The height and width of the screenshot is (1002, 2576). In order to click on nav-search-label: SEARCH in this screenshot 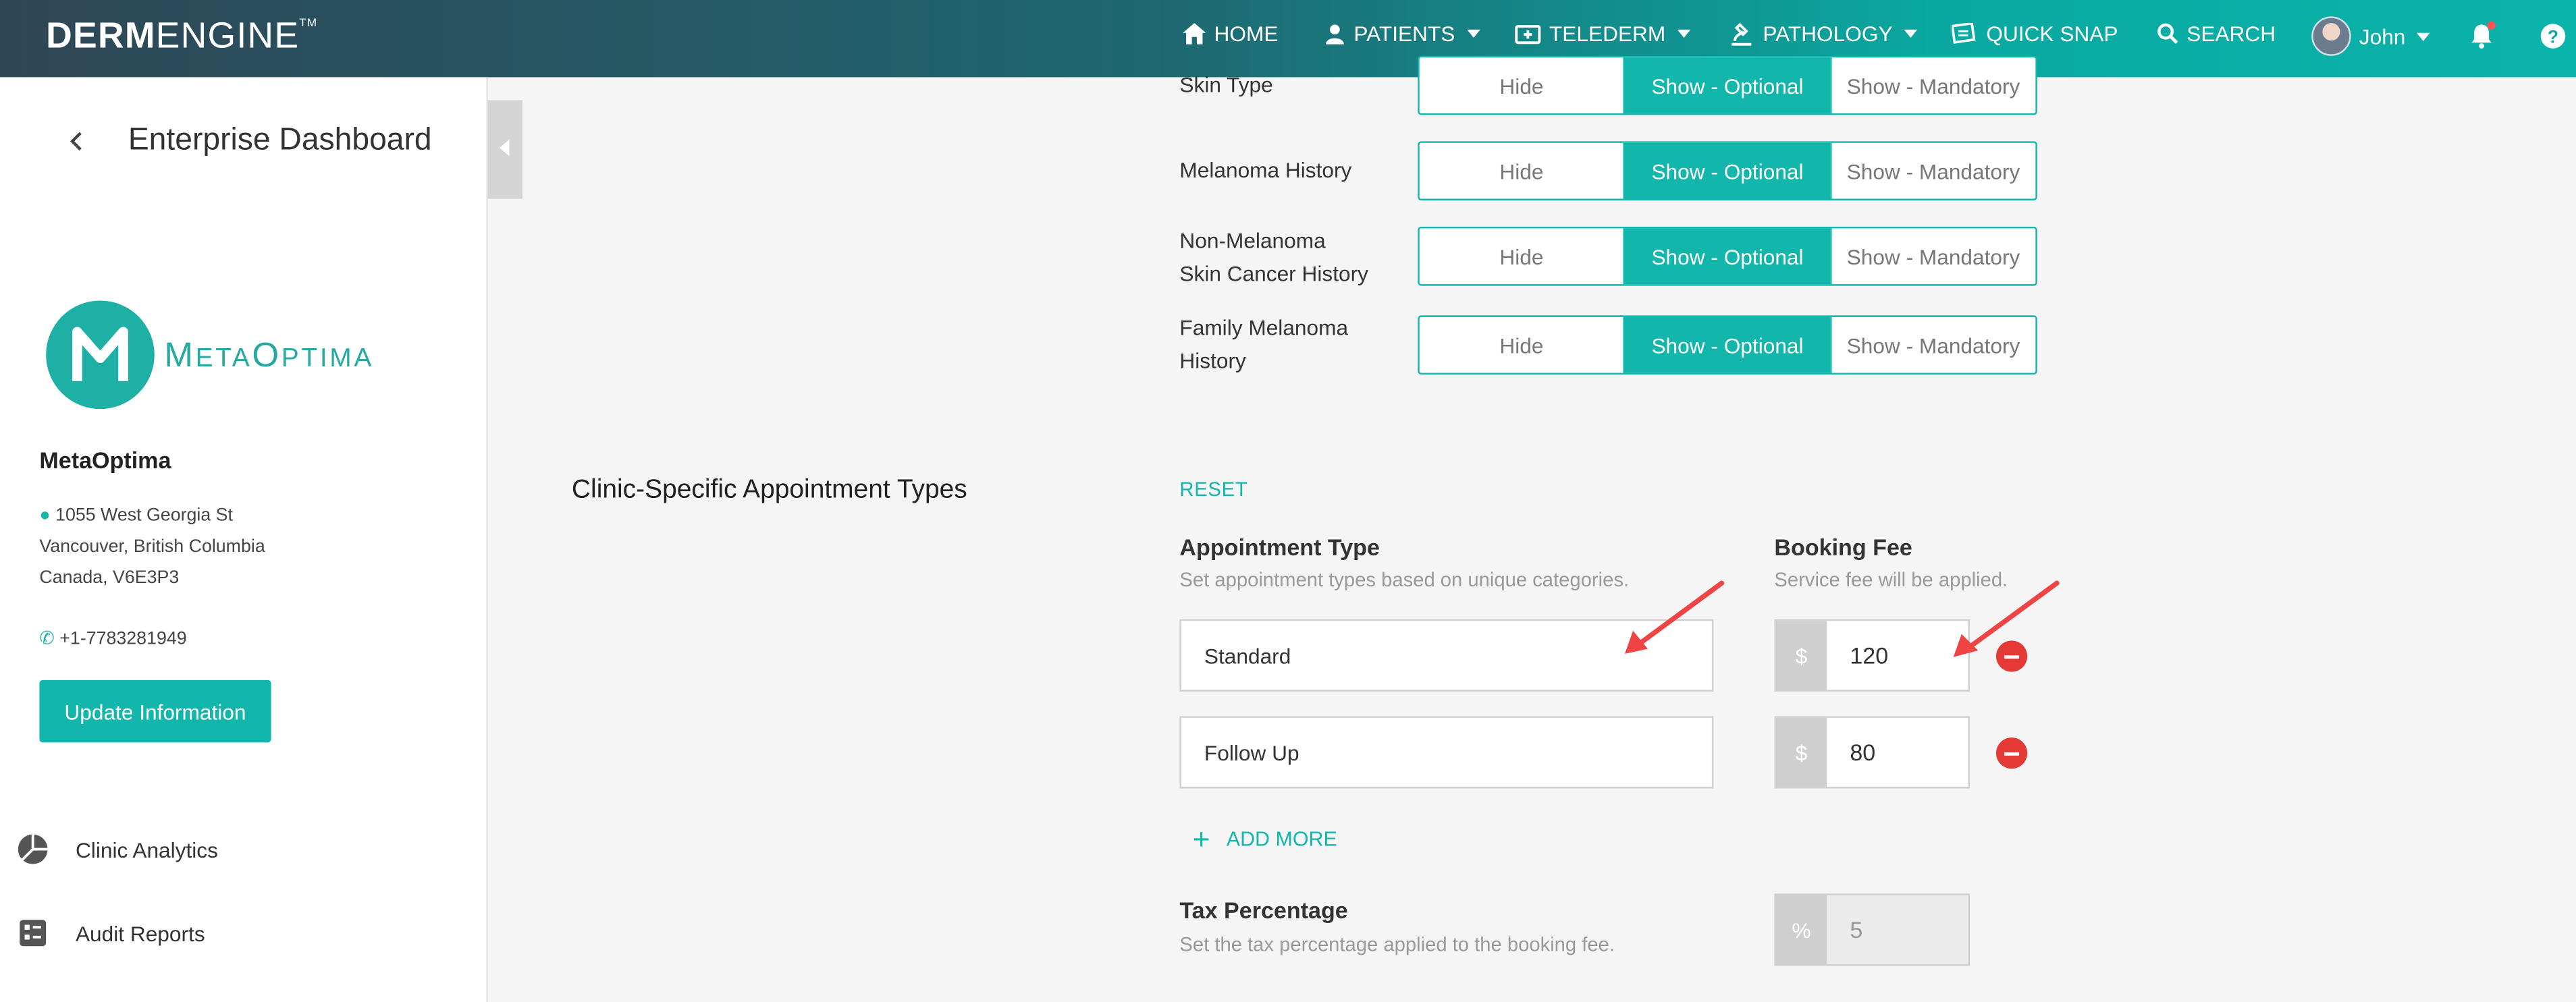, I will do `click(2231, 34)`.